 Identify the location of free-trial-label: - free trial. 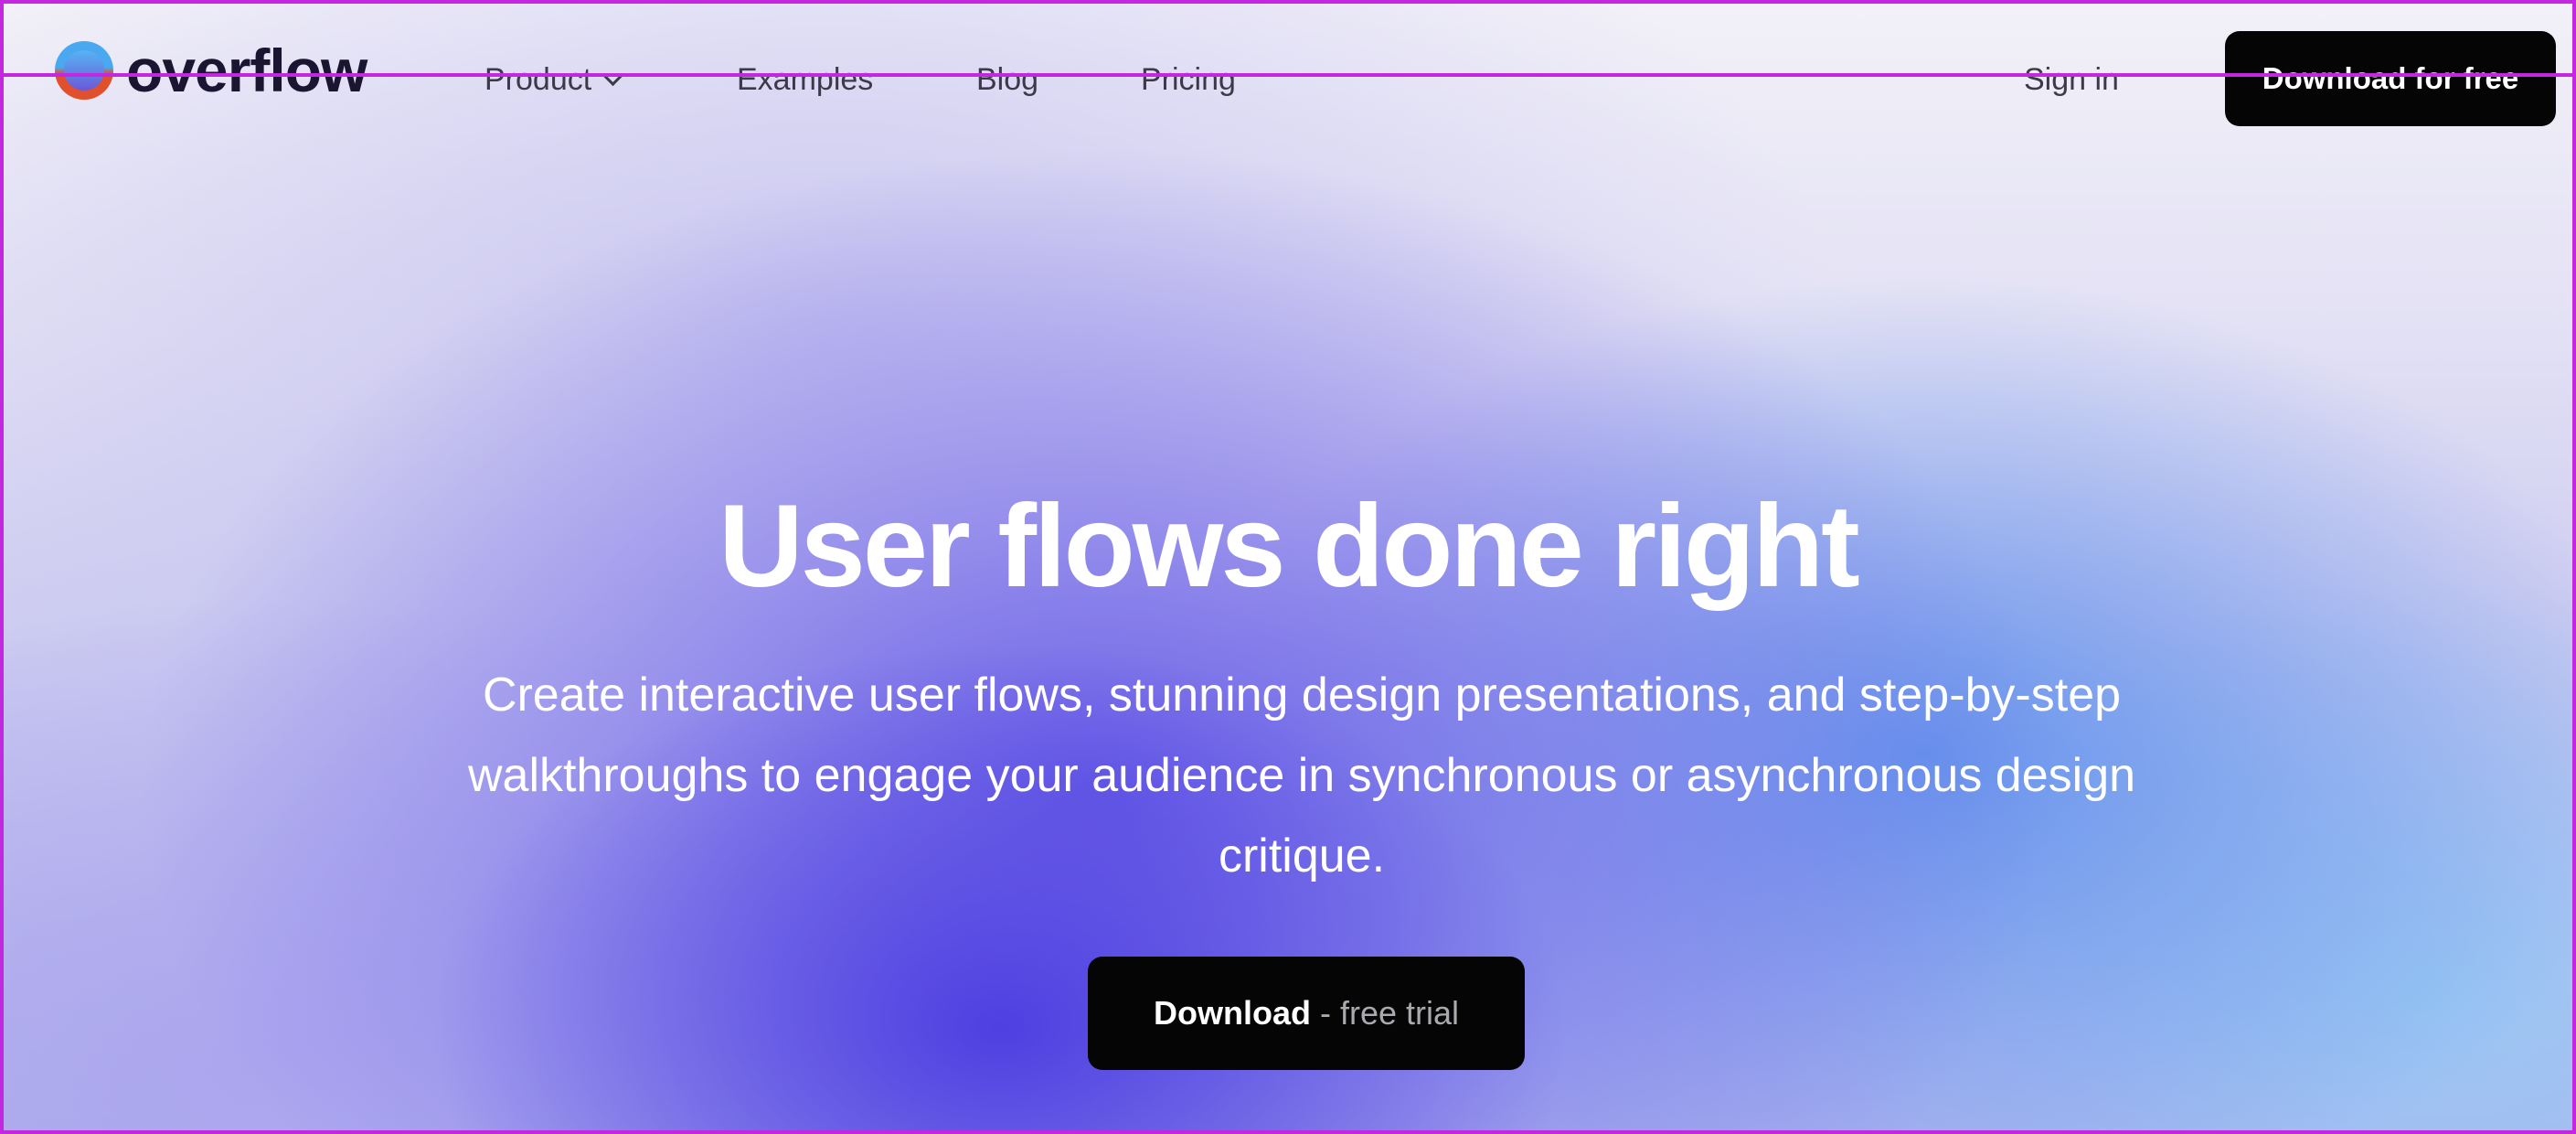
(1389, 1013).